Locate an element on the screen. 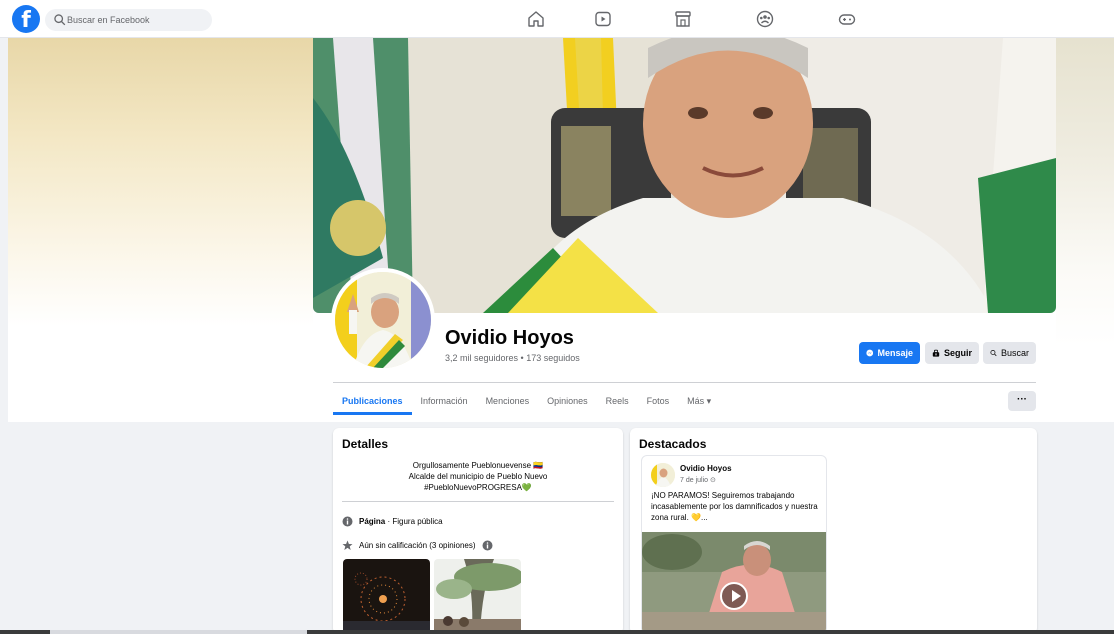 Image resolution: width=1114 pixels, height=634 pixels. follow-button-label: Seguir is located at coordinates (957, 353).